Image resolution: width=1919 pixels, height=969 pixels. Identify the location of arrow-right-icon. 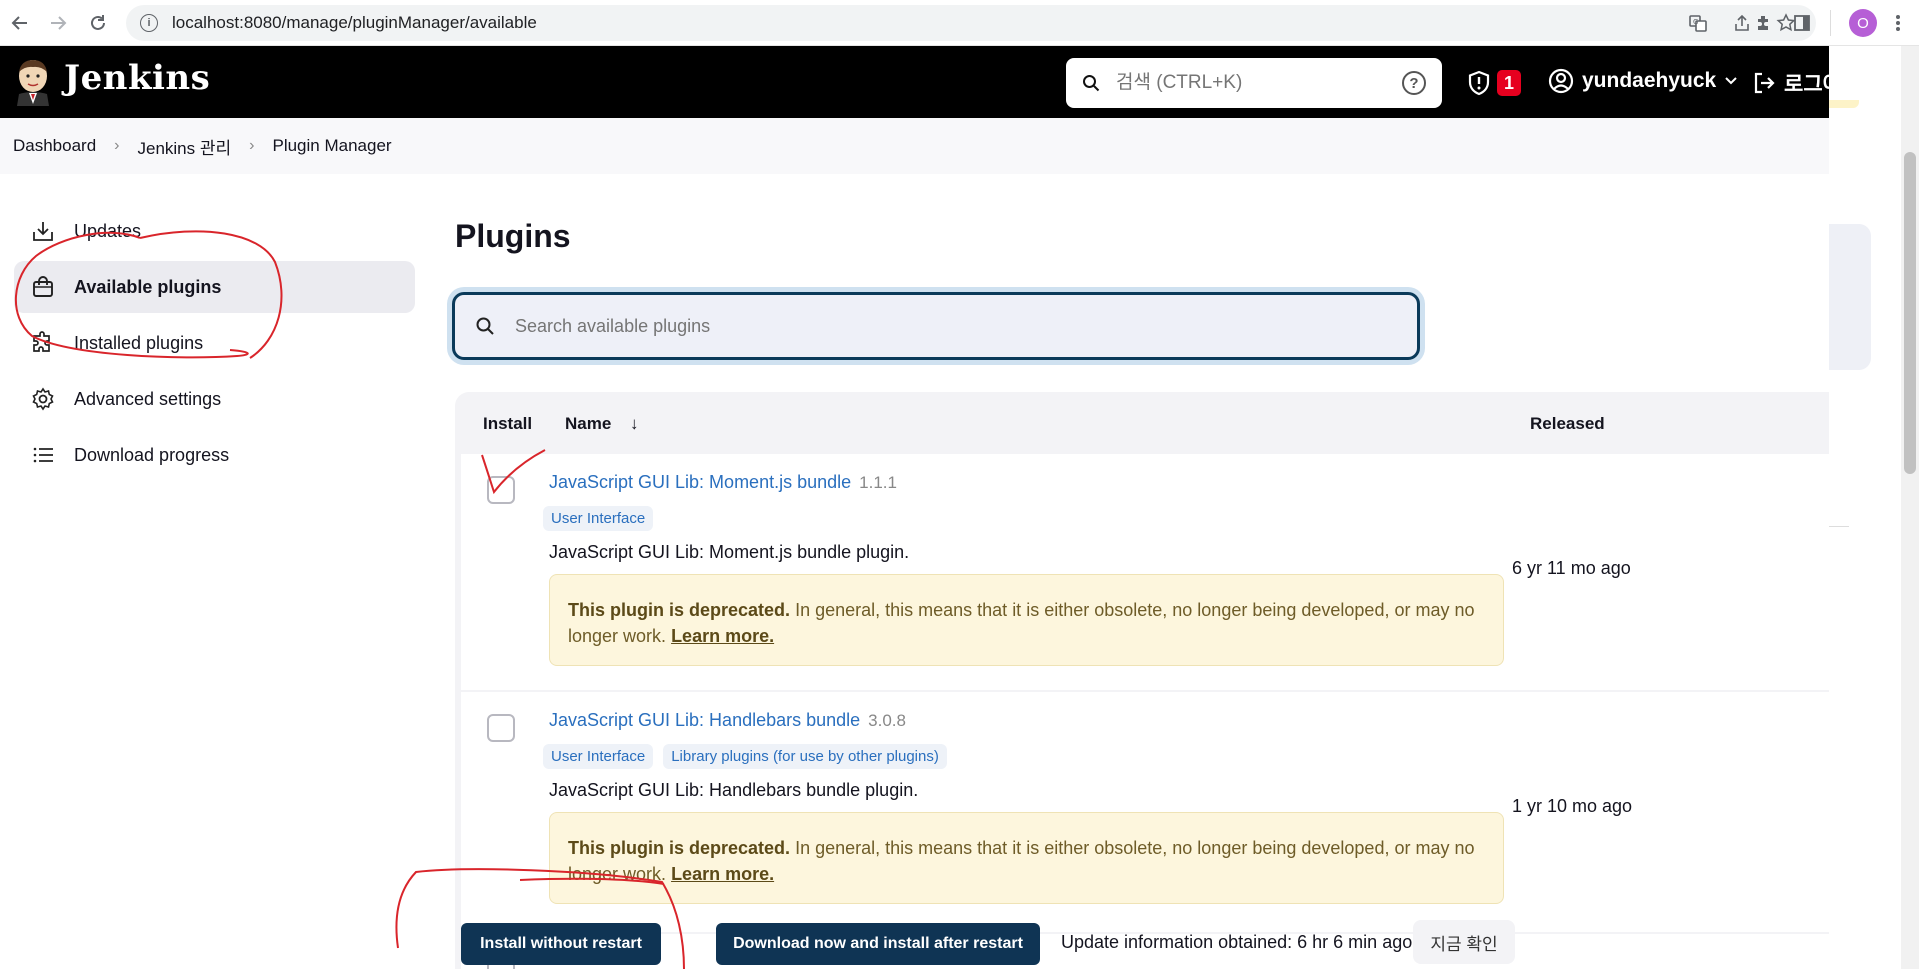
(59, 23).